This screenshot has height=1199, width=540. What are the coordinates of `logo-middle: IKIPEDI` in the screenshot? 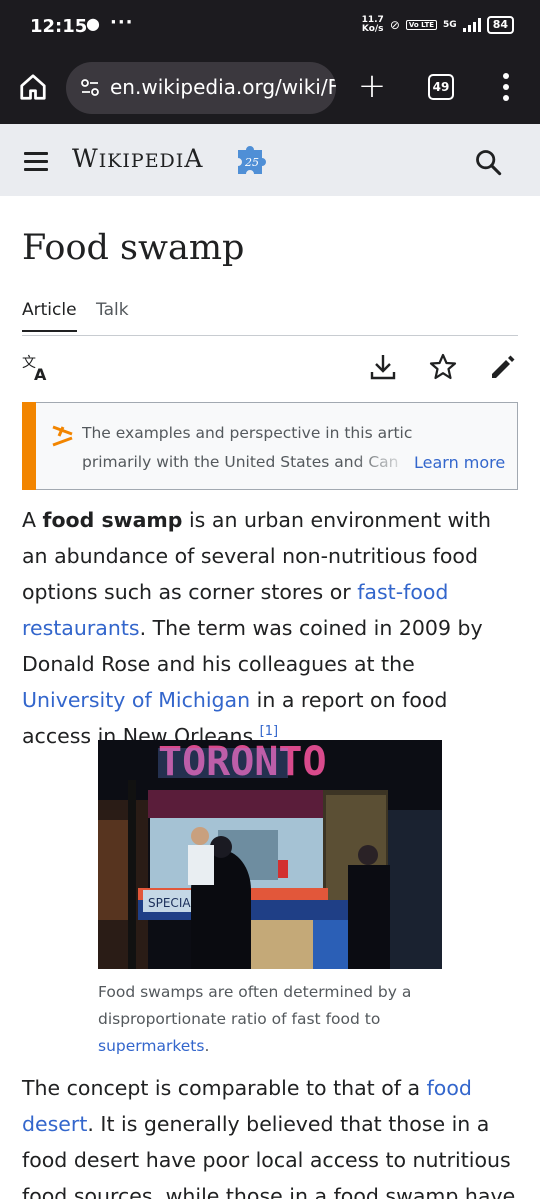 It's located at (141, 161).